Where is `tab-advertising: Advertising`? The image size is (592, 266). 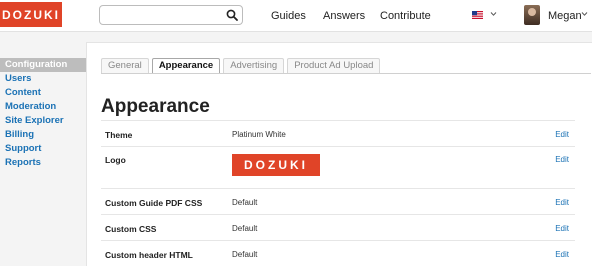
tab-advertising: Advertising is located at coordinates (254, 66).